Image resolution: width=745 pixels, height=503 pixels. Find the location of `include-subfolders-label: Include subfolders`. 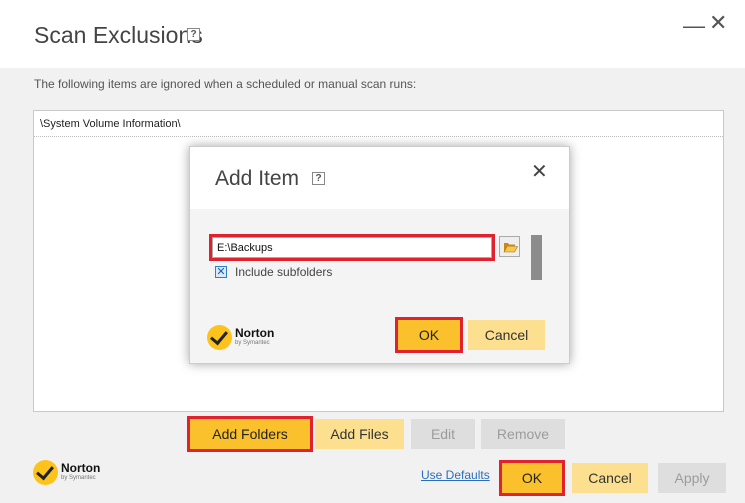

include-subfolders-label: Include subfolders is located at coordinates (284, 272).